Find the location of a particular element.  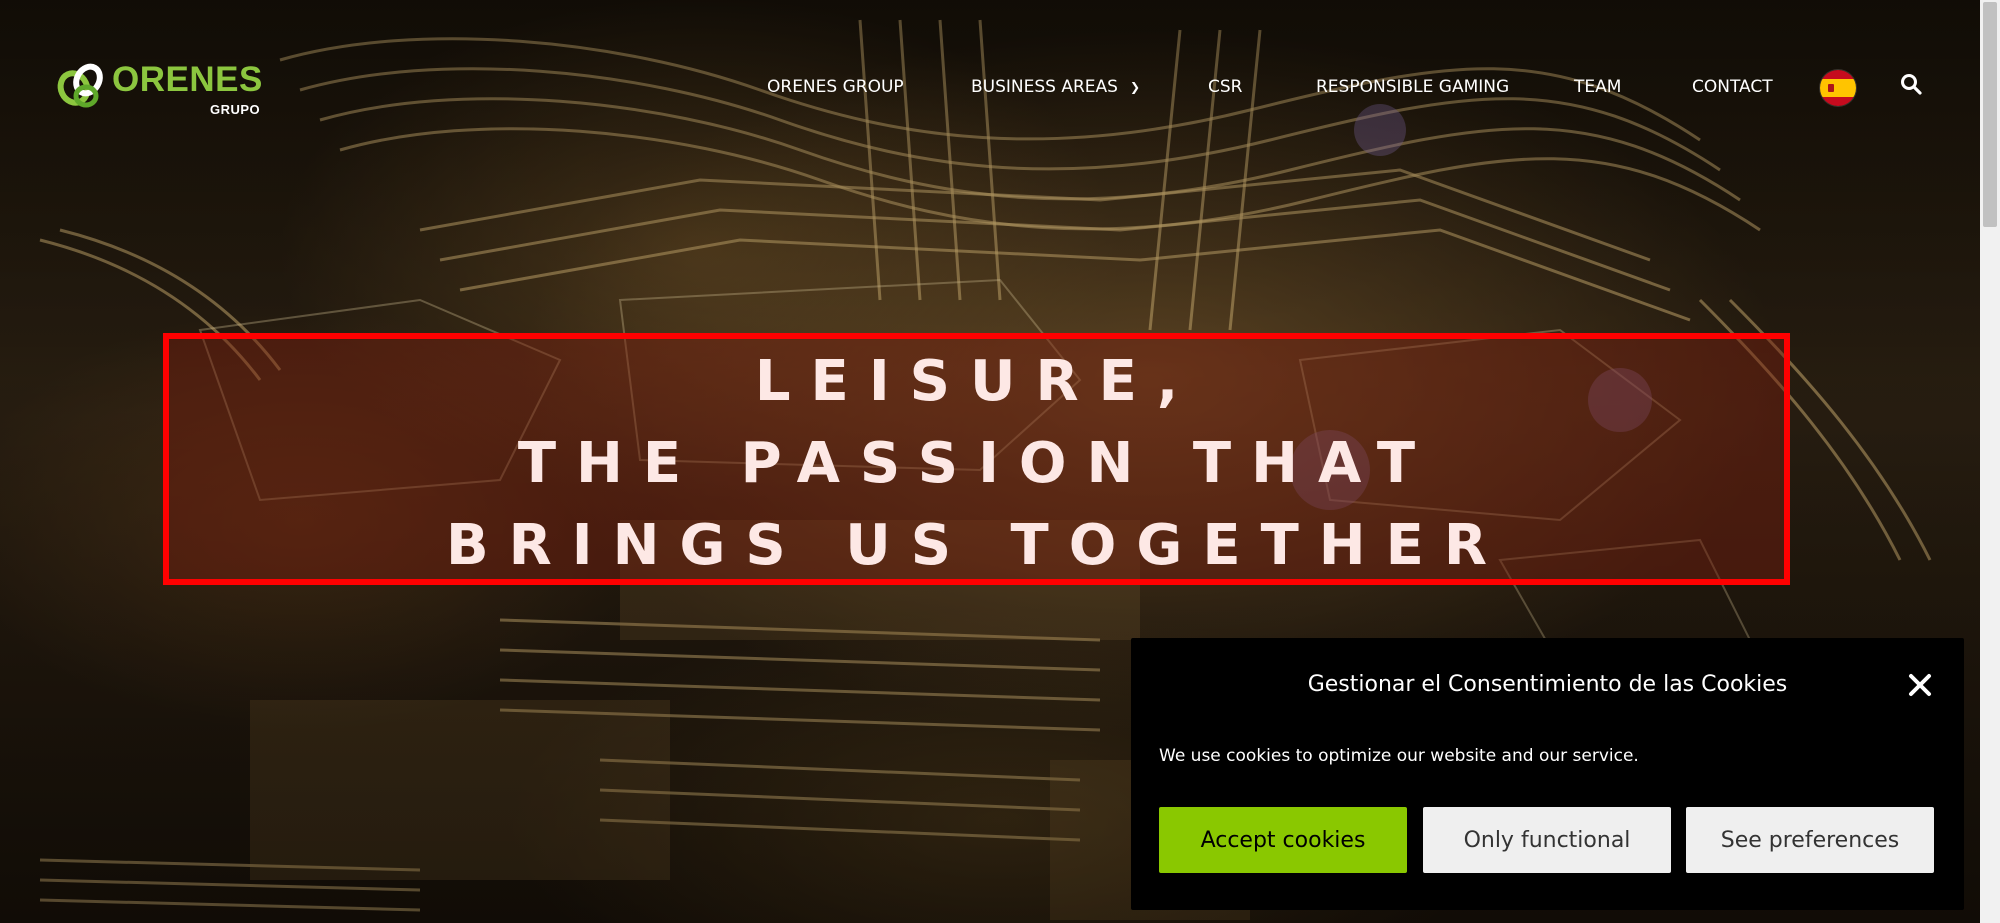

hero-headline-line-1: LEISURE, is located at coordinates (976, 381).